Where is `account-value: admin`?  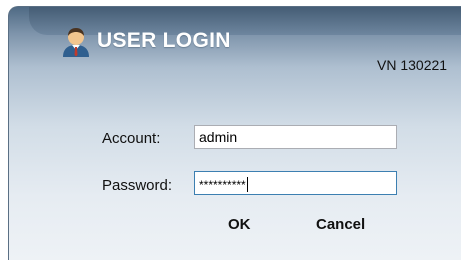 account-value: admin is located at coordinates (218, 137).